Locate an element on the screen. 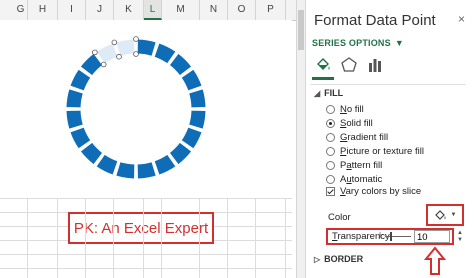  column-header-p: P is located at coordinates (271, 10).